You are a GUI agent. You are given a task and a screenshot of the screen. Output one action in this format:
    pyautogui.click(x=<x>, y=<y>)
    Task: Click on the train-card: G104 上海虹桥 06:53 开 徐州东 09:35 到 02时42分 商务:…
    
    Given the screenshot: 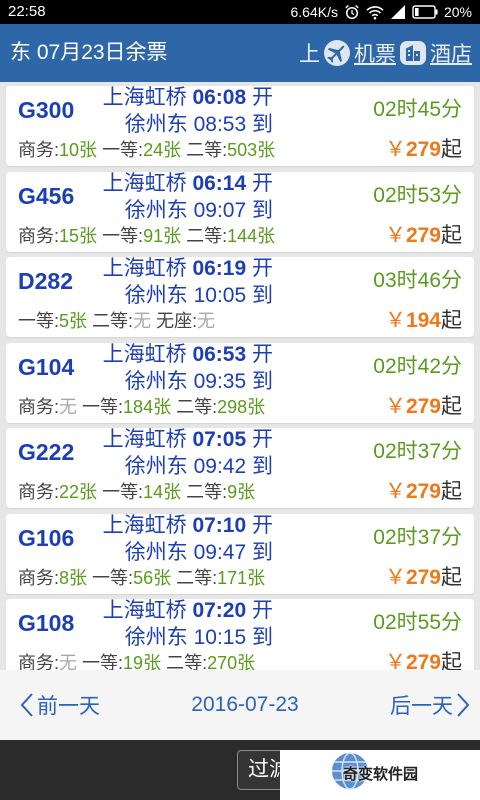 What is the action you would take?
    pyautogui.click(x=240, y=382)
    